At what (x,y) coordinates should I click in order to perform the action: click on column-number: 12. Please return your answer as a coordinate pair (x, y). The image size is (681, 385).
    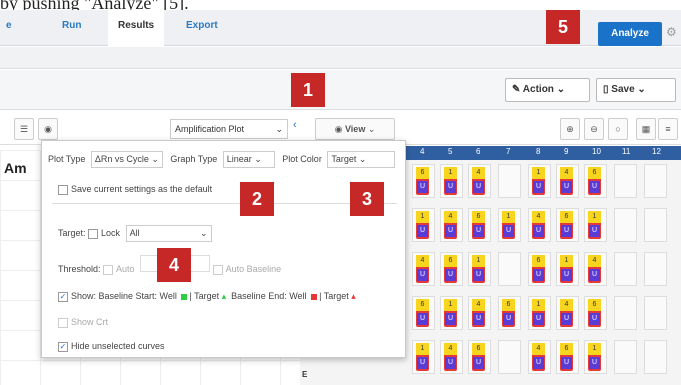
    Looking at the image, I should click on (656, 151).